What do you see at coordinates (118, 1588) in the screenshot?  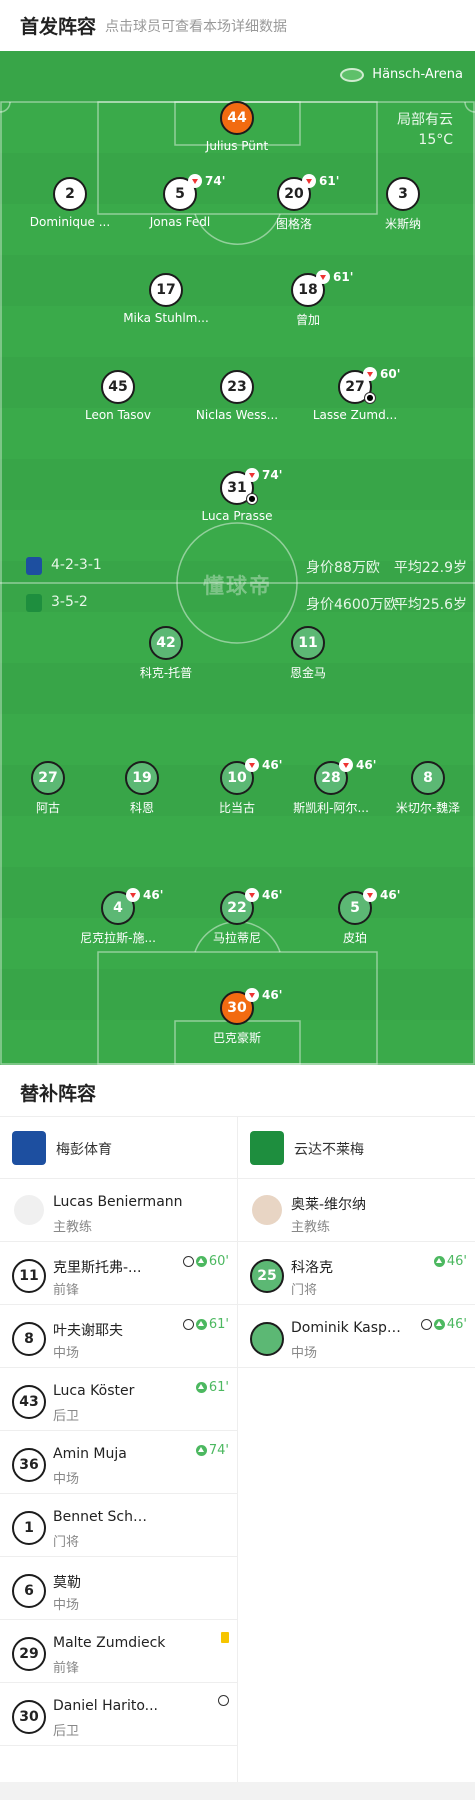 I see `sub-player-row: 6 莫勒 中场` at bounding box center [118, 1588].